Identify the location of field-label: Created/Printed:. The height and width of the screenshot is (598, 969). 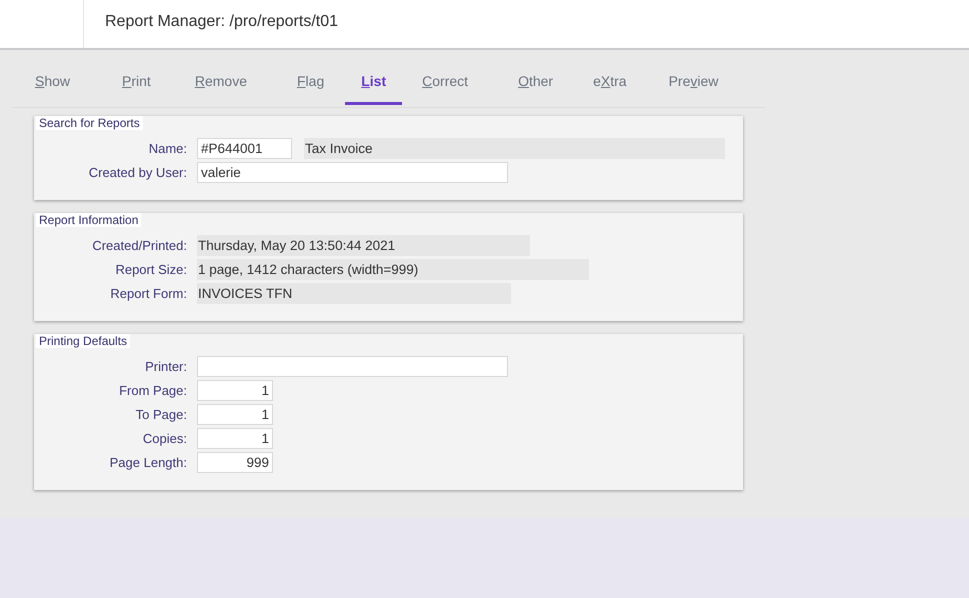
(139, 245).